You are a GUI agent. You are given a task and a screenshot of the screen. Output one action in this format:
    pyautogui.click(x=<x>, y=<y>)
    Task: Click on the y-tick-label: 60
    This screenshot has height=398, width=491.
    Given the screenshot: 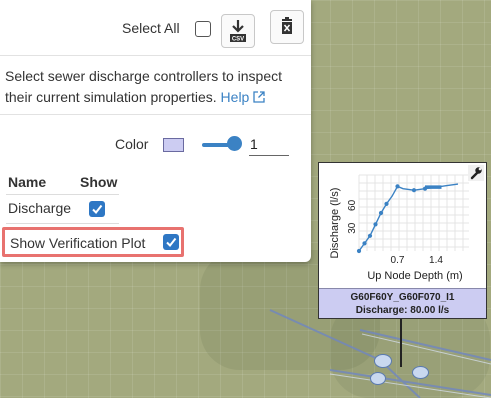 What is the action you would take?
    pyautogui.click(x=352, y=205)
    